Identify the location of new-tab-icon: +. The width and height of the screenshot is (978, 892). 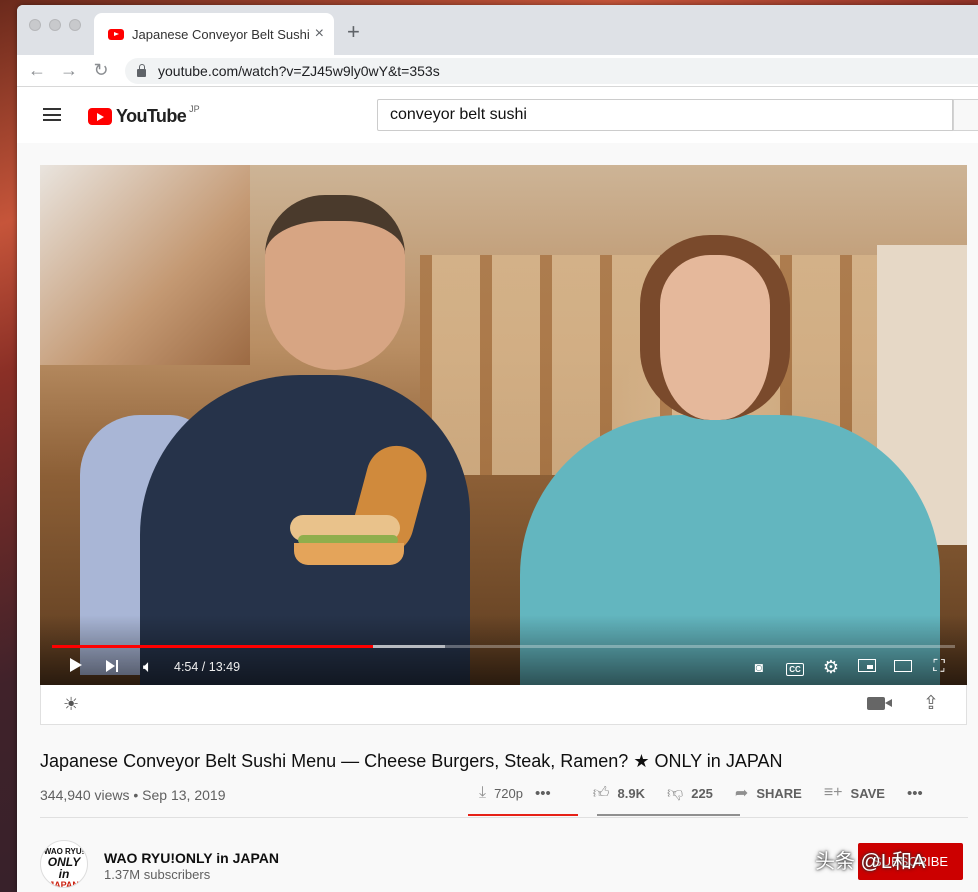
(353, 32).